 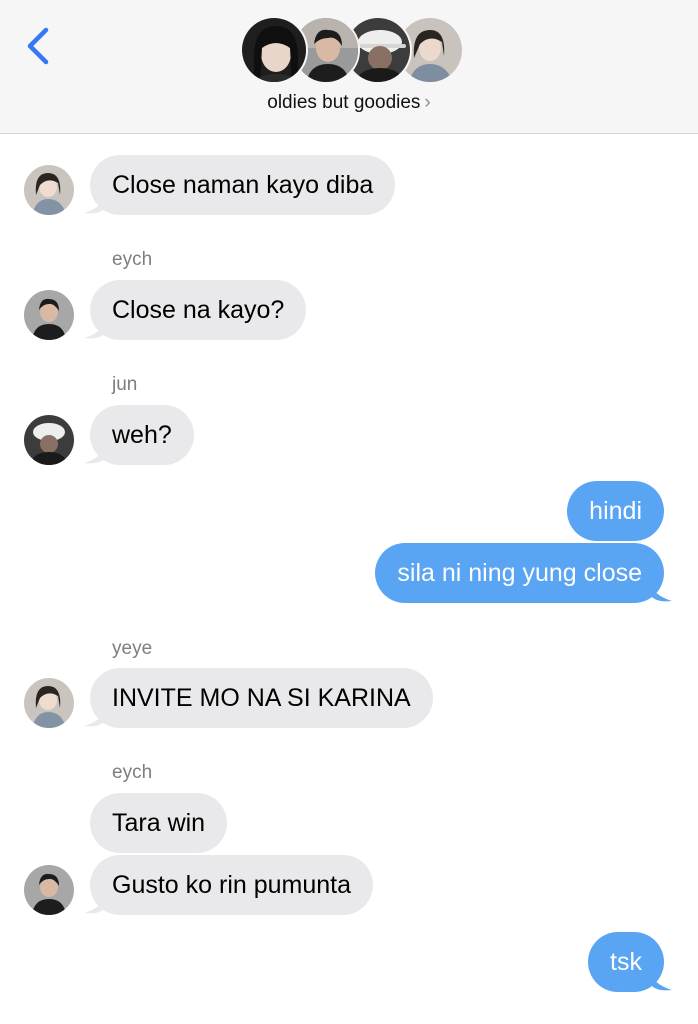 What do you see at coordinates (519, 573) in the screenshot?
I see `message-bubble-outgoing: sila ni ning yung close` at bounding box center [519, 573].